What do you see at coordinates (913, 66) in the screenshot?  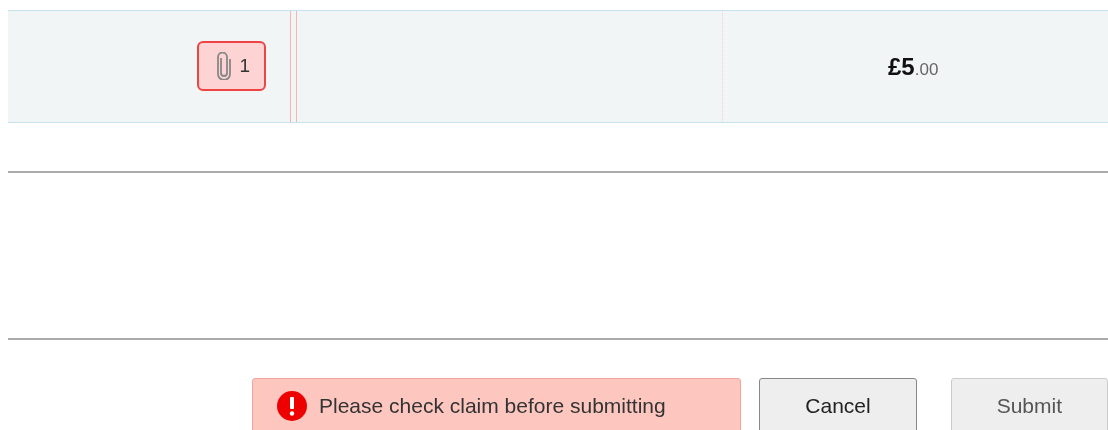 I see `amount-text: £5.00` at bounding box center [913, 66].